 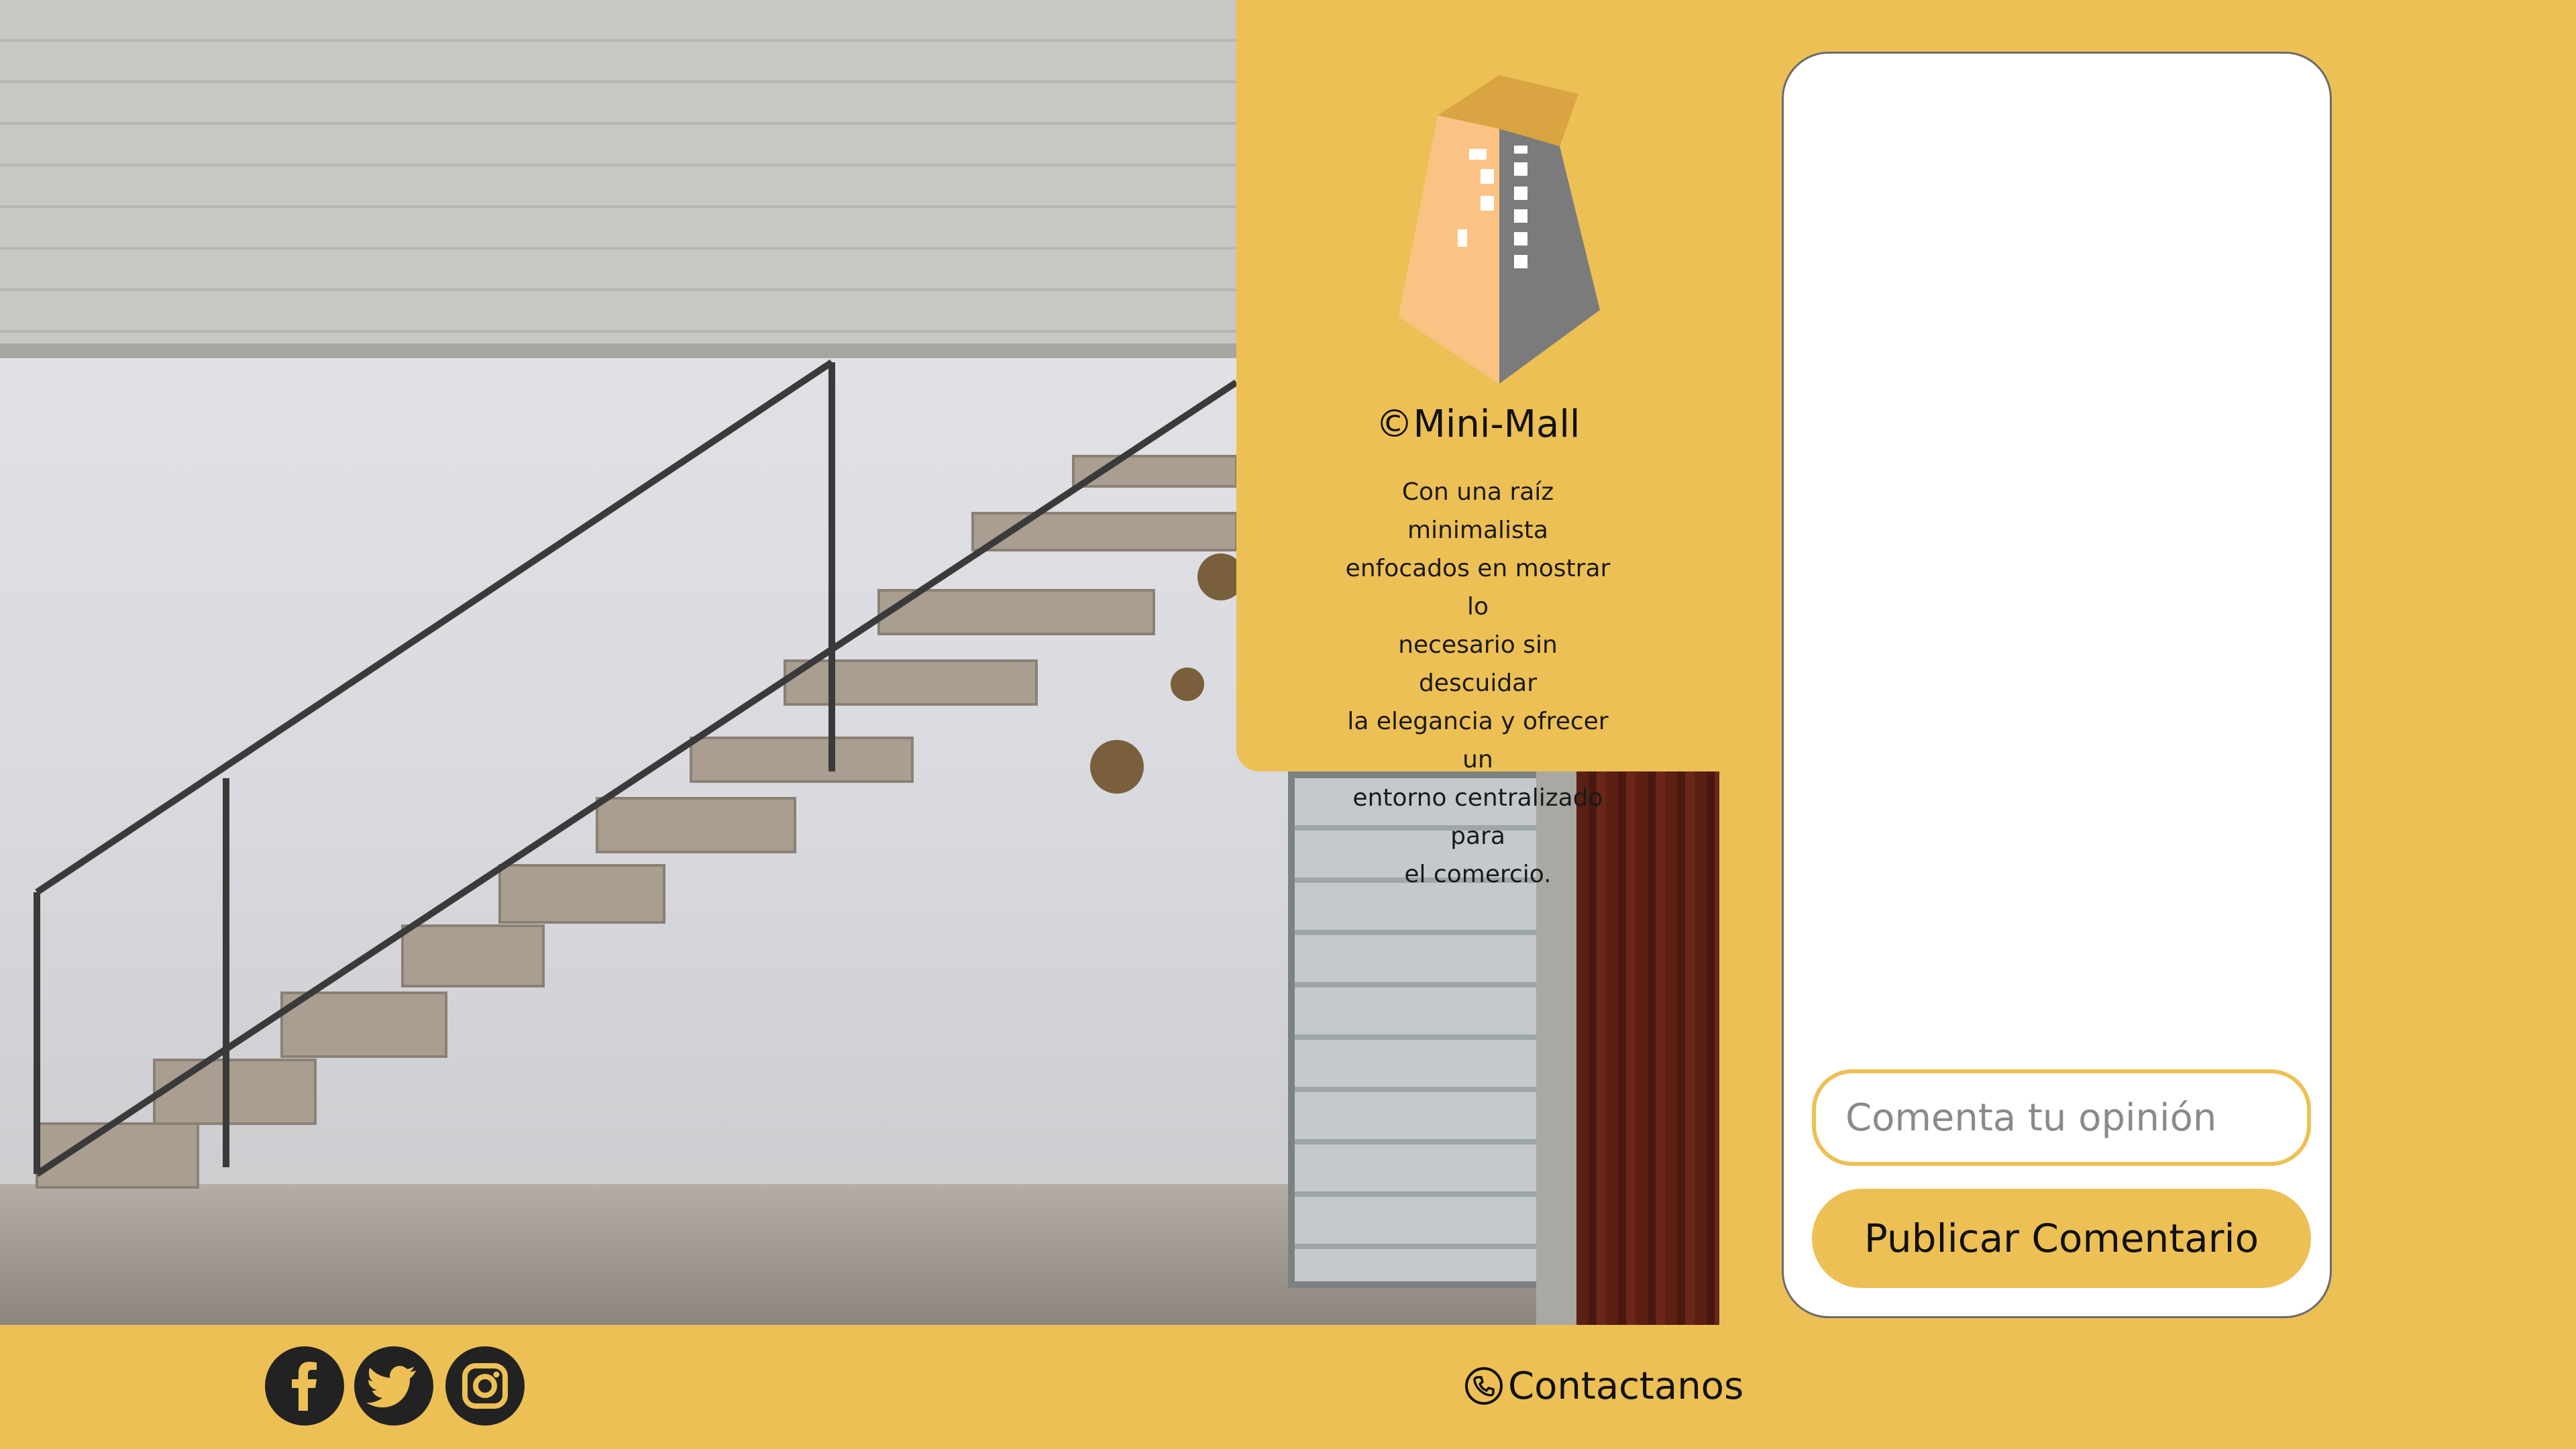 What do you see at coordinates (2061, 1117) in the screenshot?
I see `comment-input` at bounding box center [2061, 1117].